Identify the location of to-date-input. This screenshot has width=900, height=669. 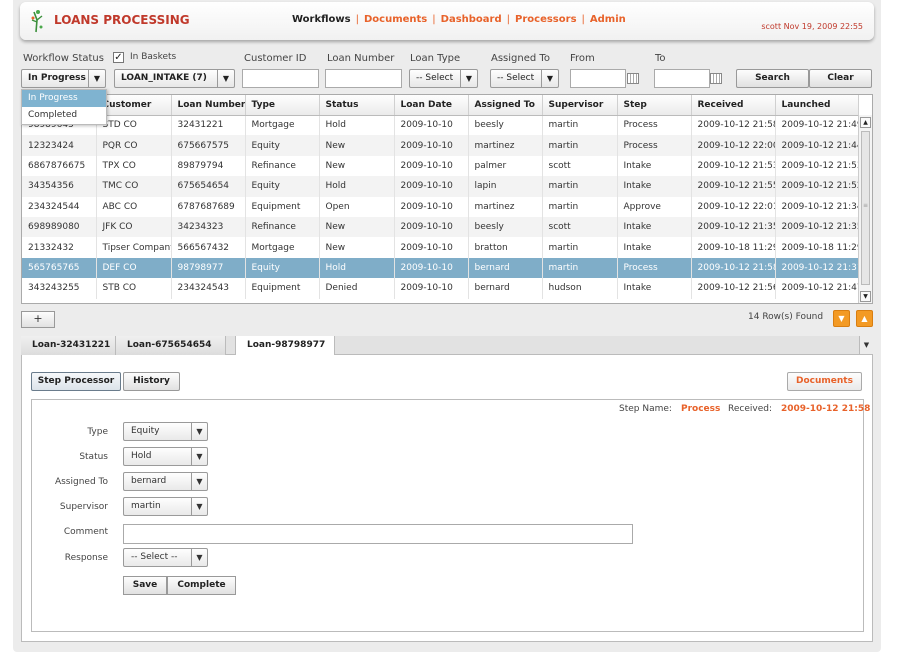
(682, 78).